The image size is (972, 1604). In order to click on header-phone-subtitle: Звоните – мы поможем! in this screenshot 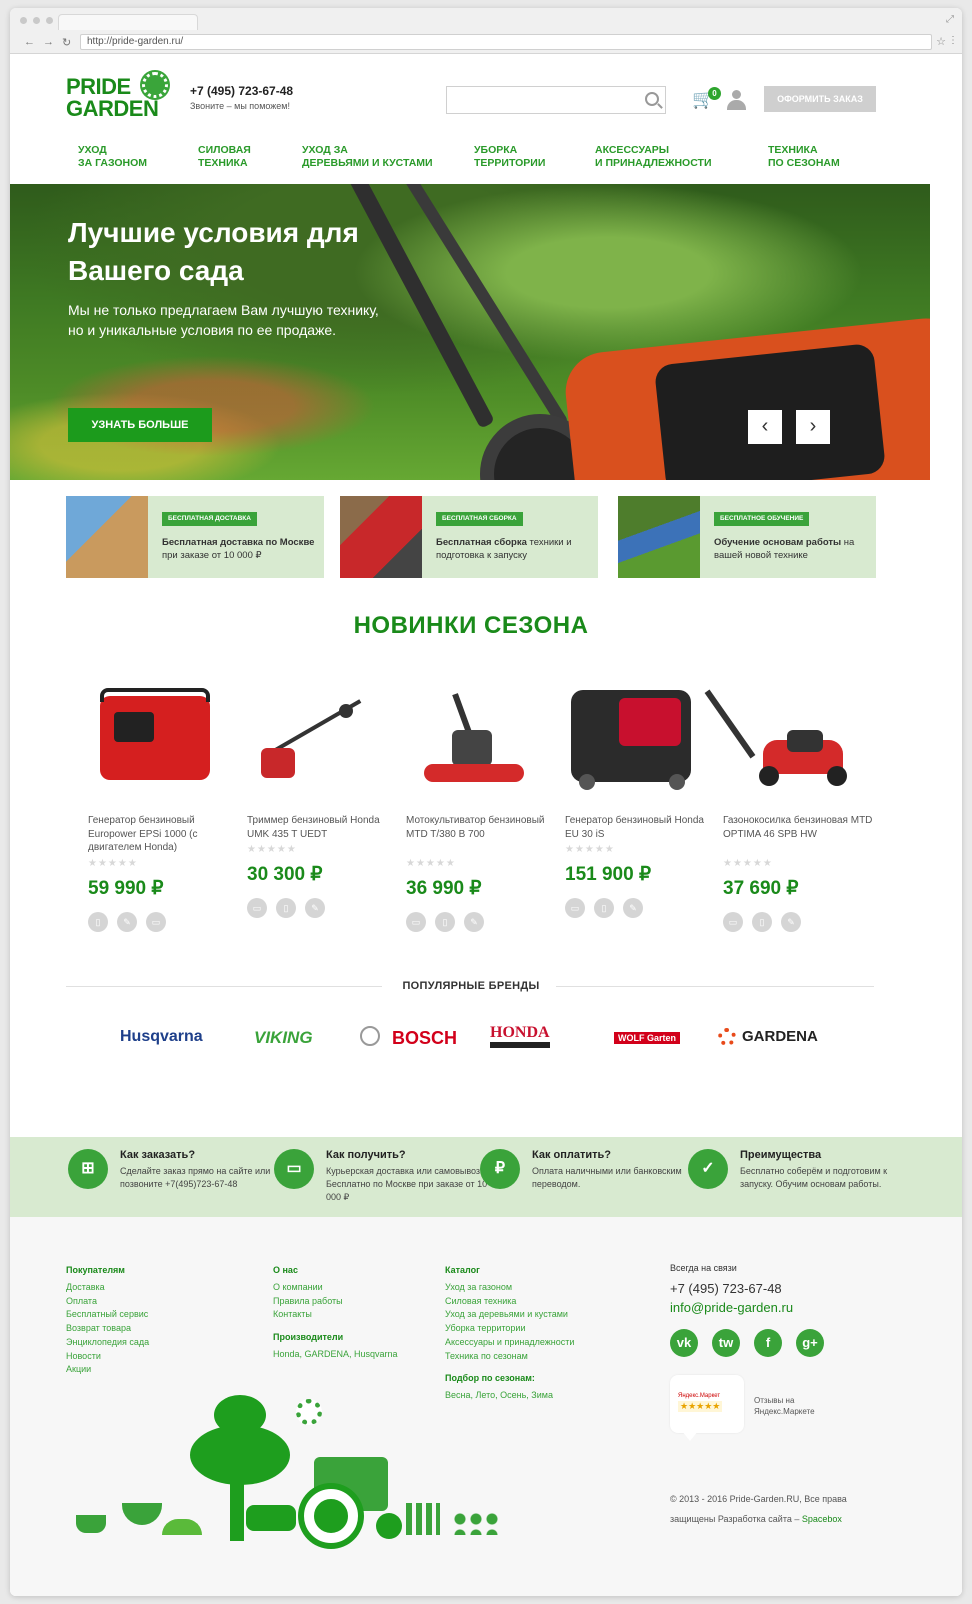, I will do `click(240, 106)`.